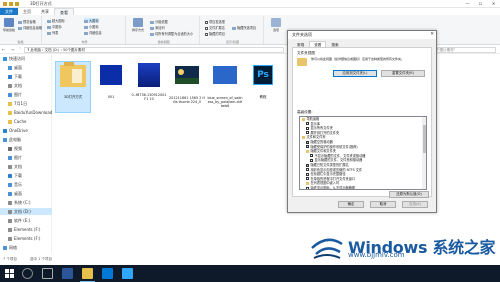  I want to click on file-item: 001, so click(111, 87).